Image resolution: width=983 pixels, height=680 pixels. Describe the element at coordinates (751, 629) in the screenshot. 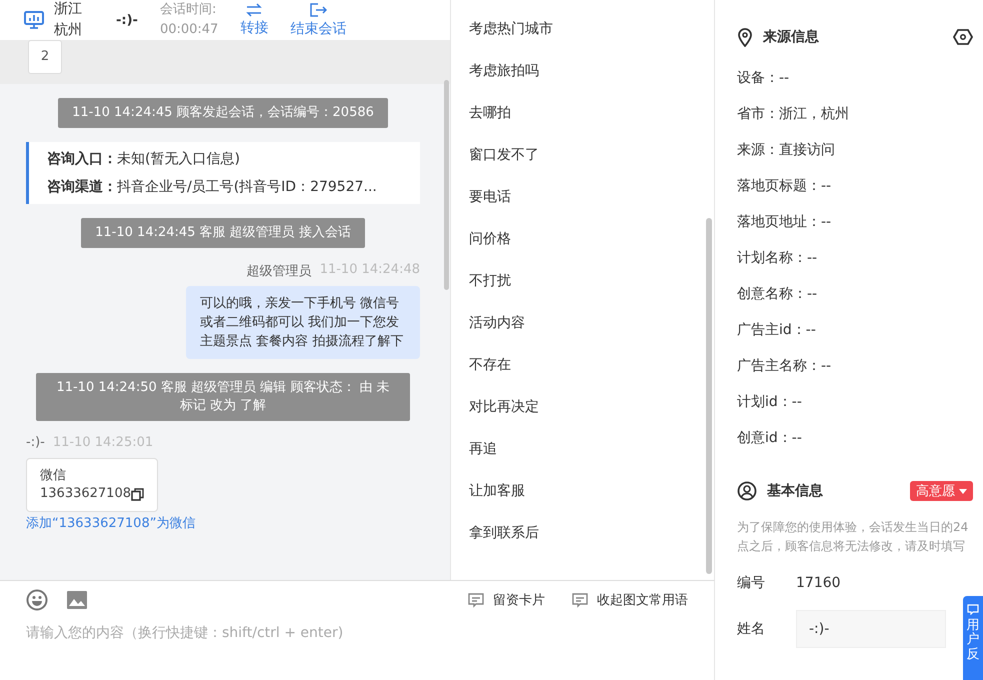

I see `field-label: 姓名` at that location.